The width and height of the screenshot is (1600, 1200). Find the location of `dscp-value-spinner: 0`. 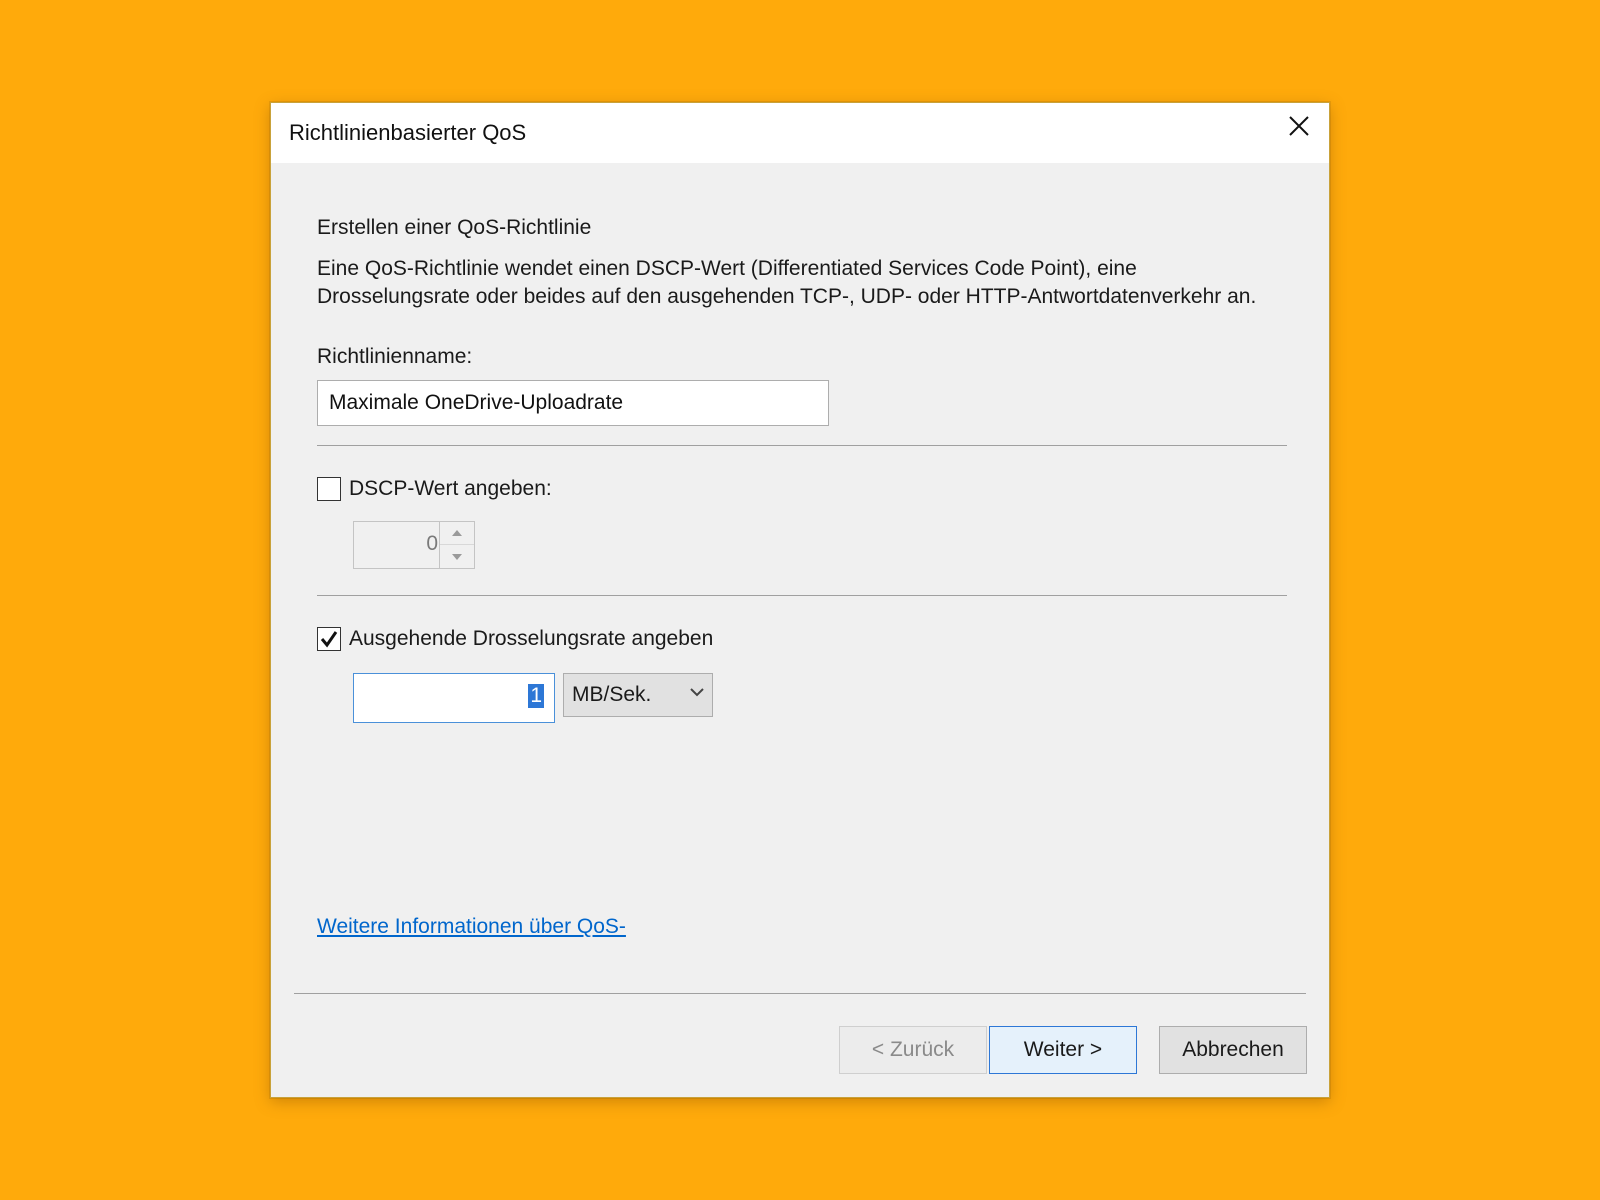

dscp-value-spinner: 0 is located at coordinates (414, 545).